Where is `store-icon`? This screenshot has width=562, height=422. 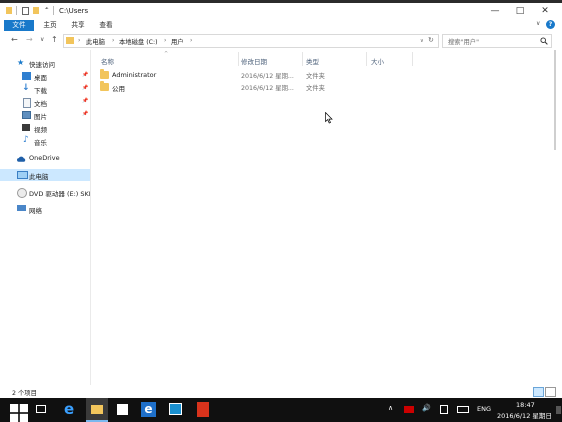
store-icon is located at coordinates (122, 409).